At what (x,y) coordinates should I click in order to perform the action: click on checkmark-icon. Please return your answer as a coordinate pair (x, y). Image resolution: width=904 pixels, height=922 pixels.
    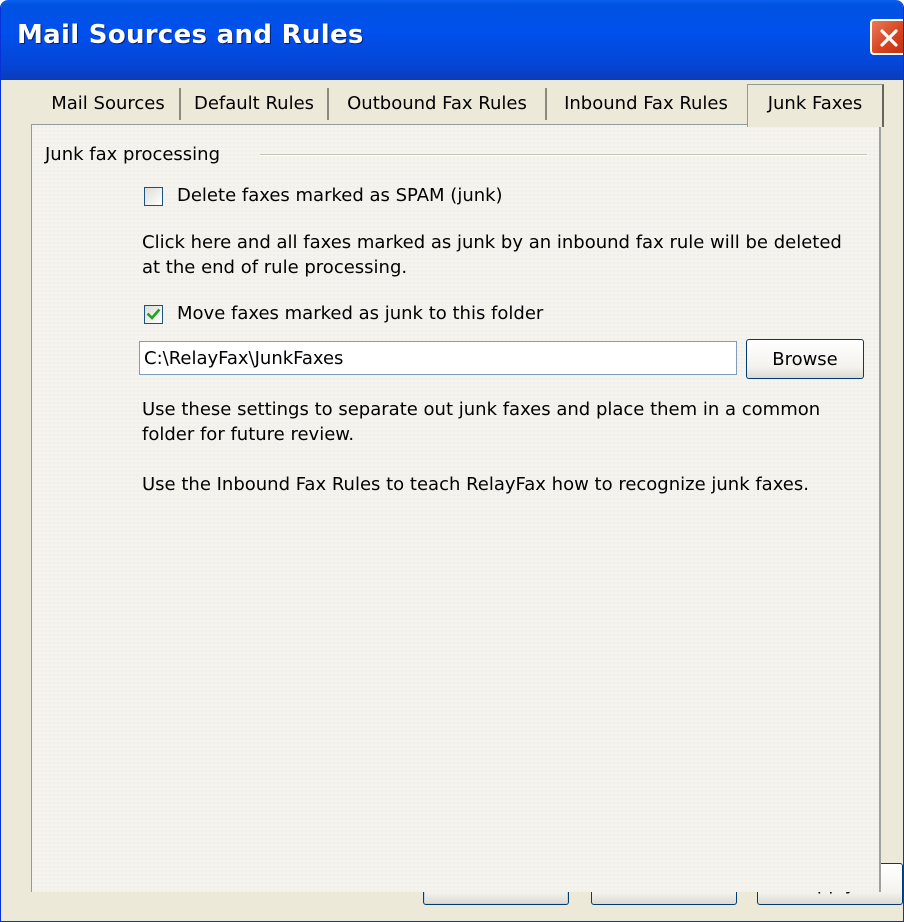
    Looking at the image, I should click on (153, 314).